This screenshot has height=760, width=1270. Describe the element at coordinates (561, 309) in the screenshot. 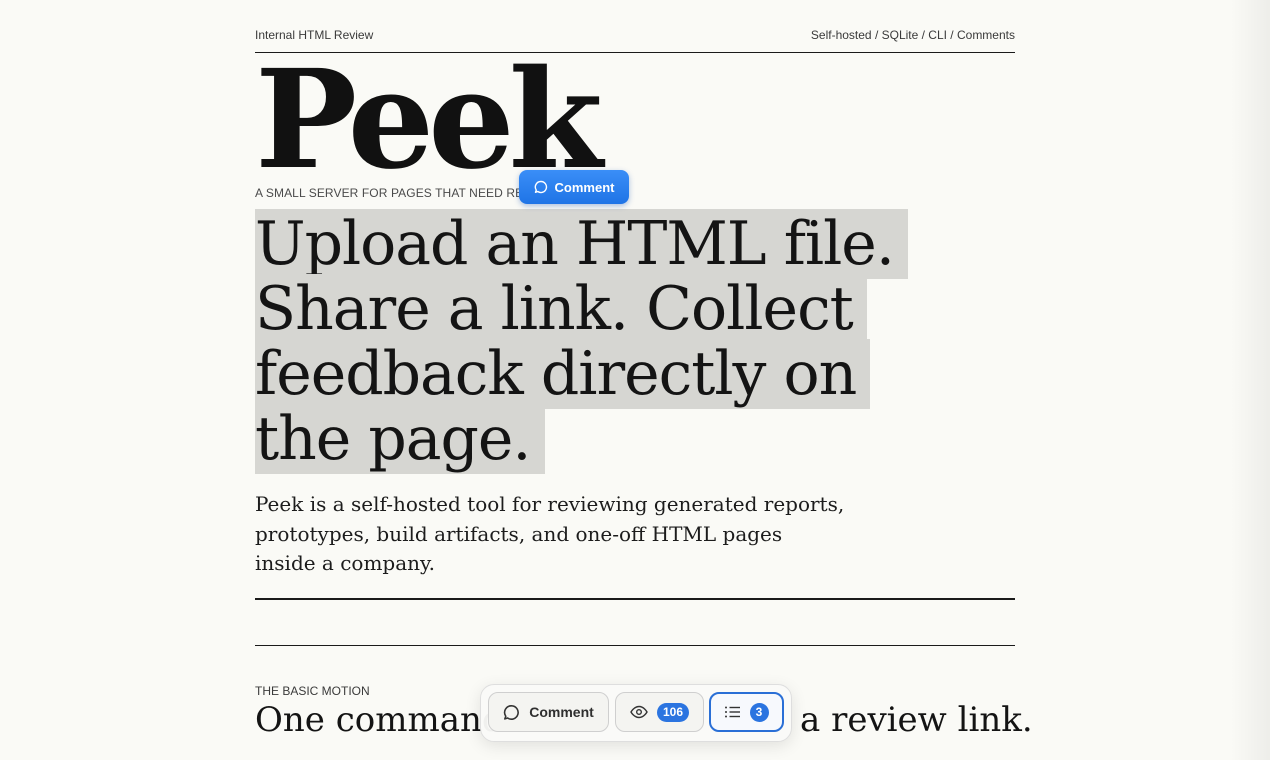

I see `headline-line-2: Share a link. Collect` at that location.